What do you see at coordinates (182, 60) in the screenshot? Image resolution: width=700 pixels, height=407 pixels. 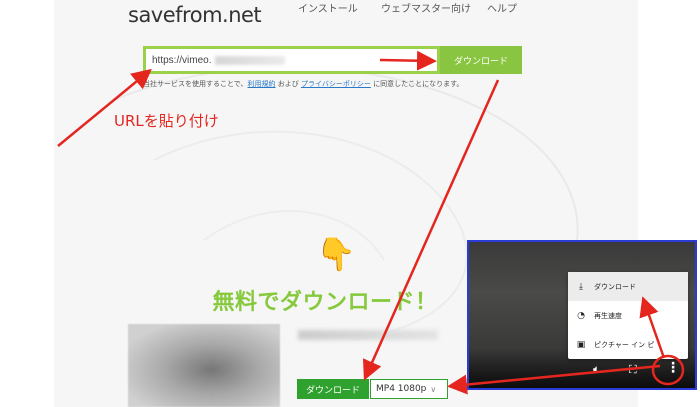 I see `url-input-value: https://vimeo.` at bounding box center [182, 60].